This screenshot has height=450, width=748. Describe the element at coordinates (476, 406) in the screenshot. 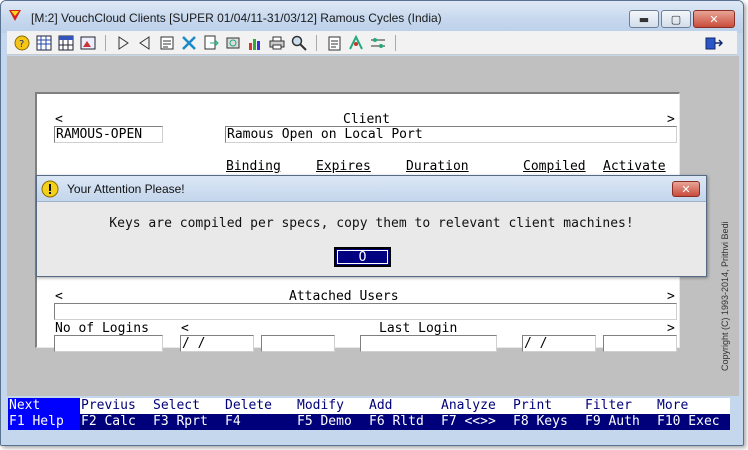

I see `fkey-action-label: Analyze` at that location.